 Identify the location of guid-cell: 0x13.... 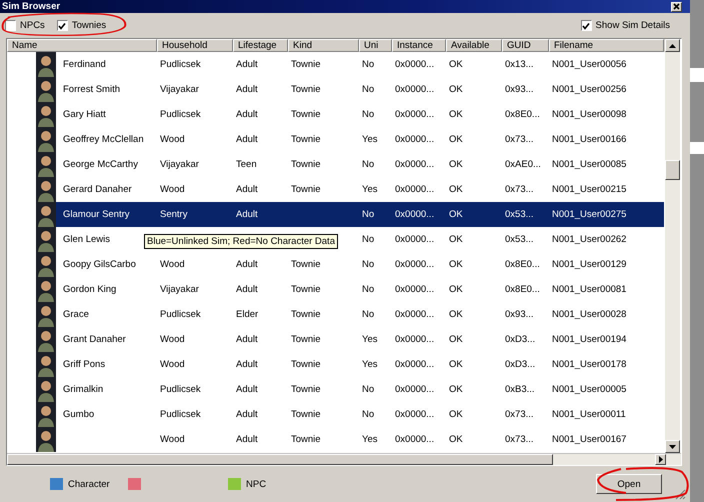
(519, 64).